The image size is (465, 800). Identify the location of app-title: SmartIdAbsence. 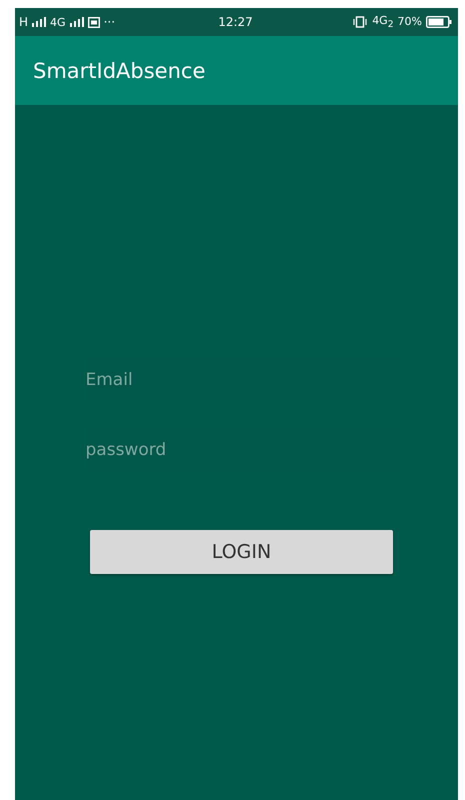
(119, 70).